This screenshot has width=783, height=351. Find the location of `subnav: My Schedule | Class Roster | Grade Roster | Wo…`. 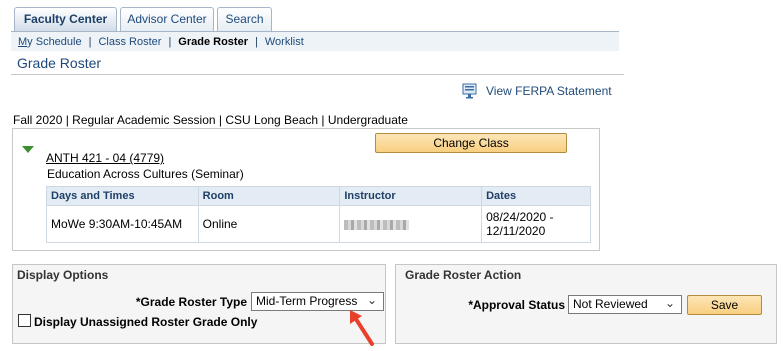

subnav: My Schedule | Class Roster | Grade Roster | Wo… is located at coordinates (161, 42).